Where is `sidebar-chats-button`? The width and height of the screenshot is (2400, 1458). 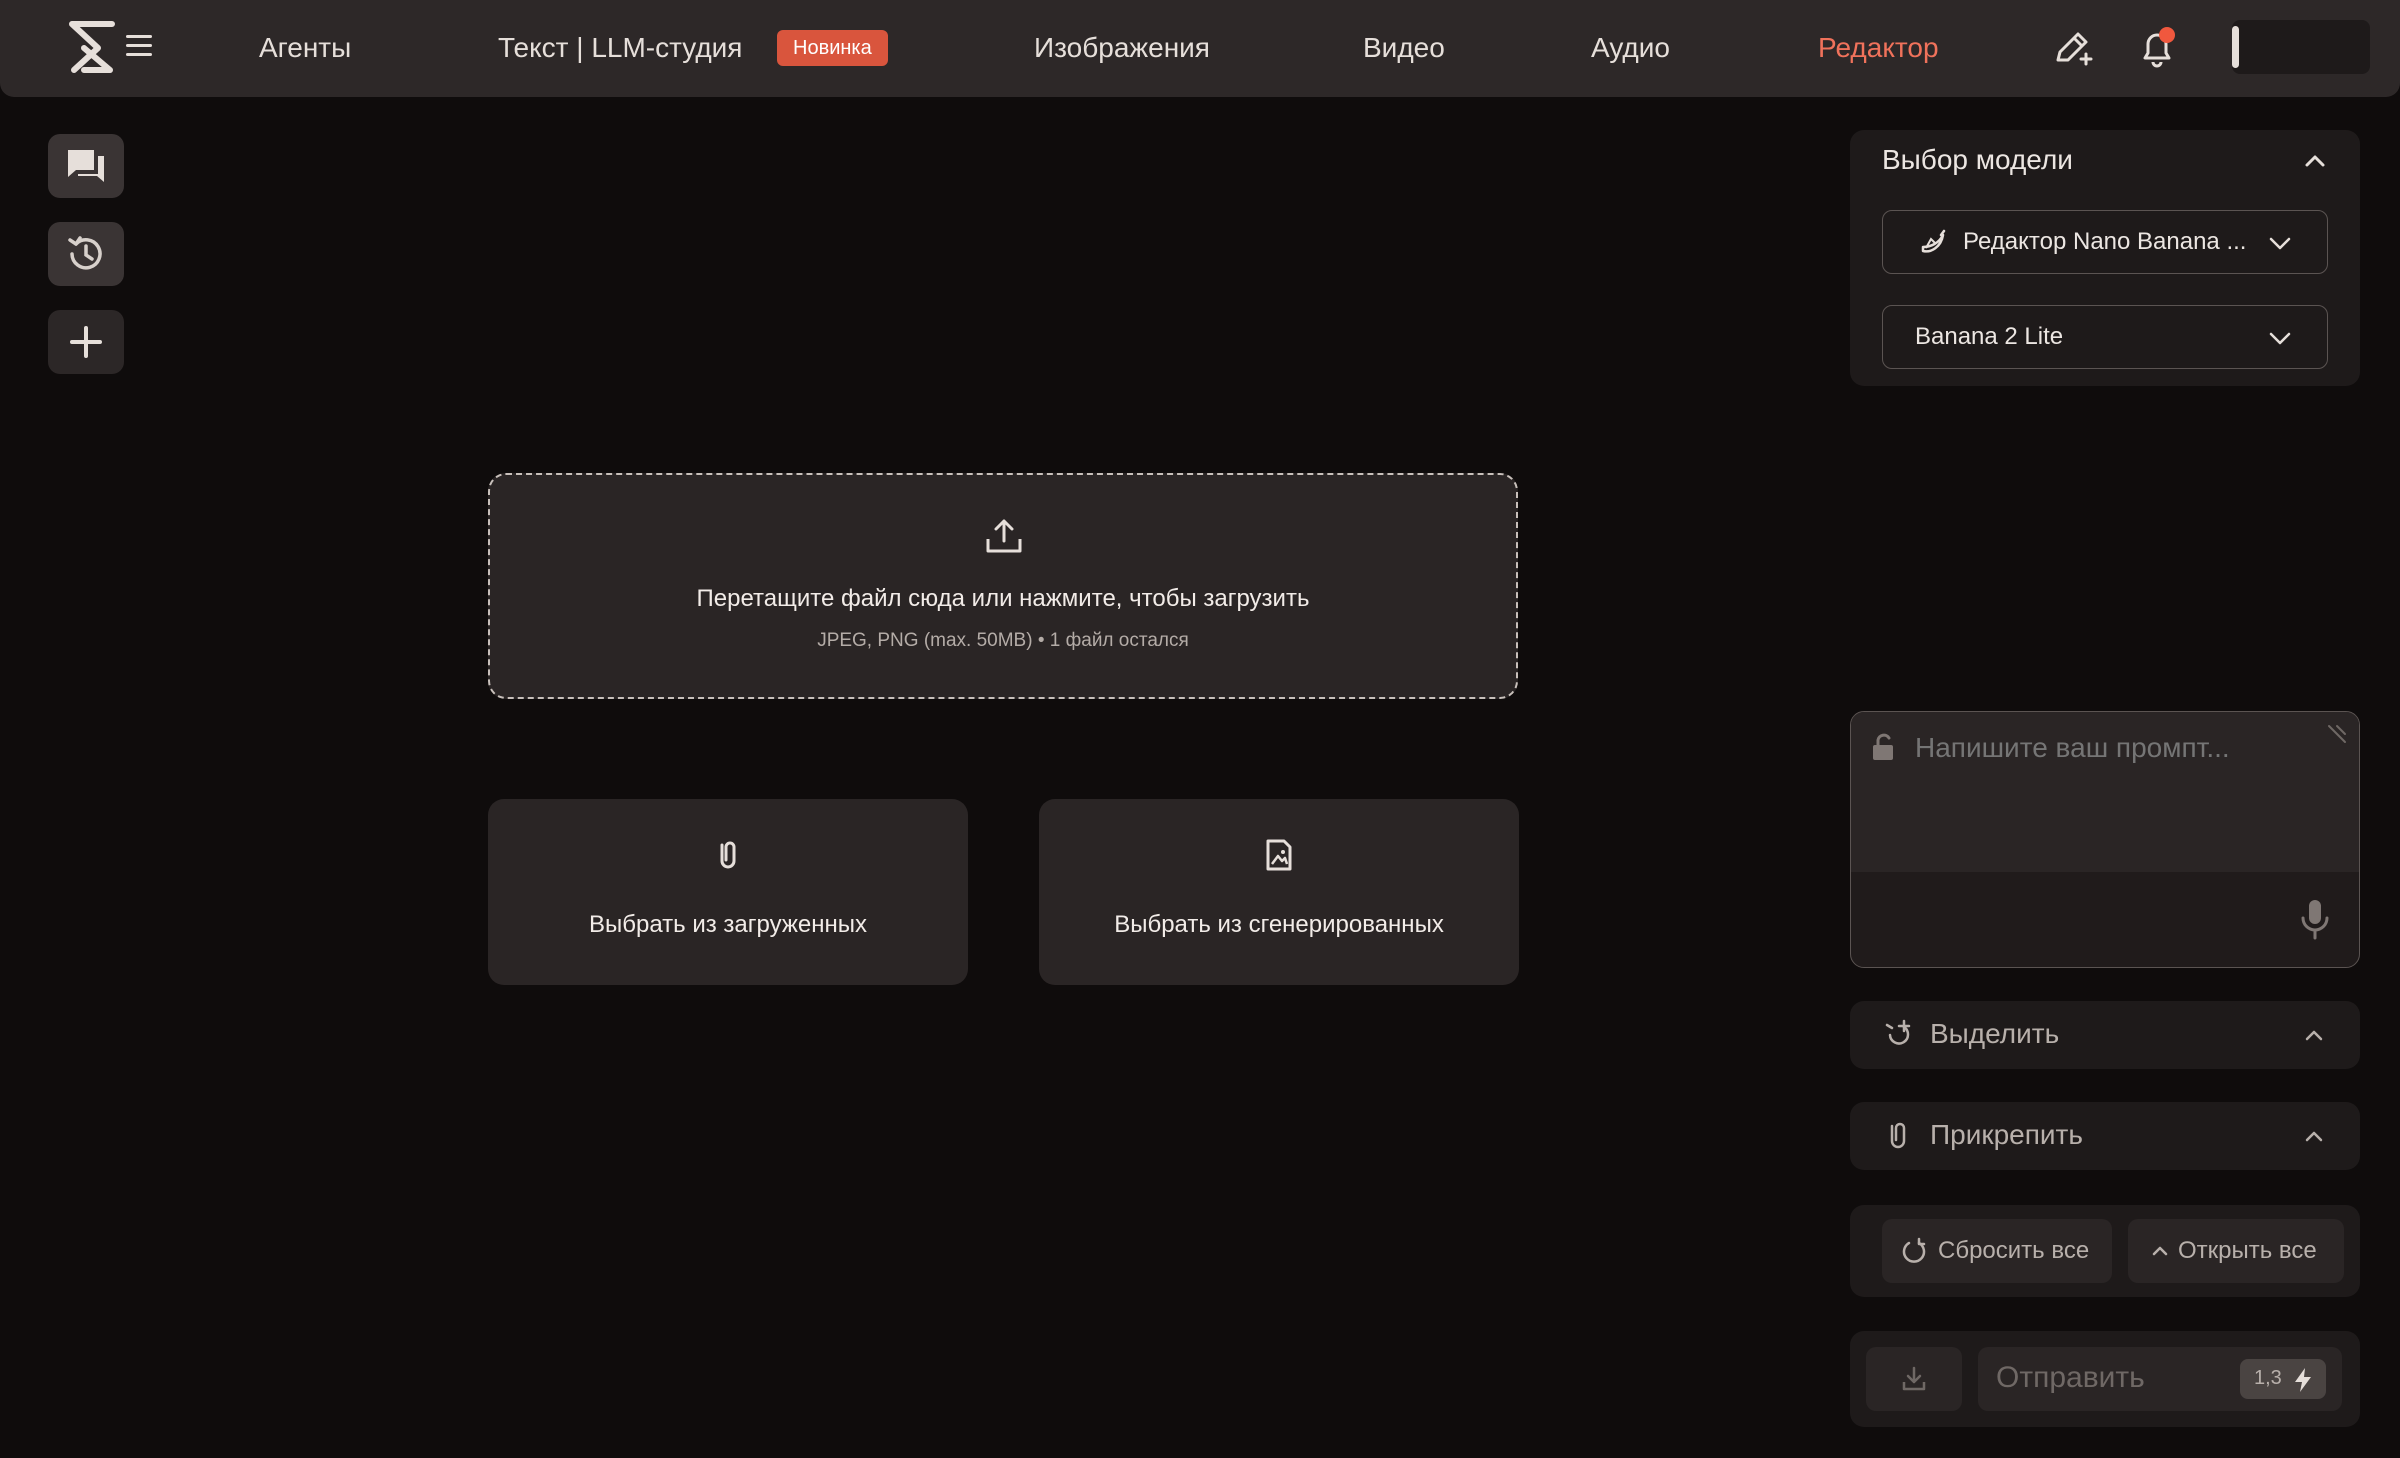 sidebar-chats-button is located at coordinates (86, 166).